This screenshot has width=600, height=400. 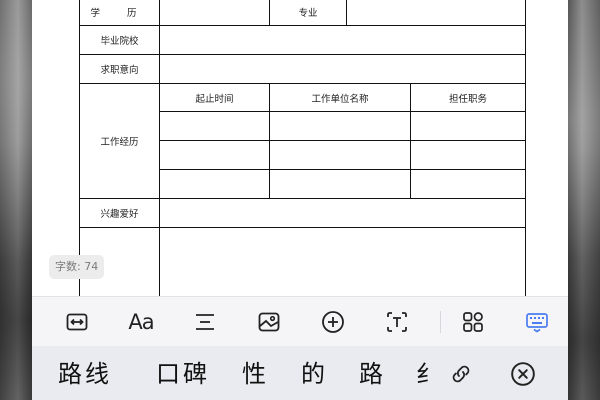 I want to click on school-cell, so click(x=342, y=40).